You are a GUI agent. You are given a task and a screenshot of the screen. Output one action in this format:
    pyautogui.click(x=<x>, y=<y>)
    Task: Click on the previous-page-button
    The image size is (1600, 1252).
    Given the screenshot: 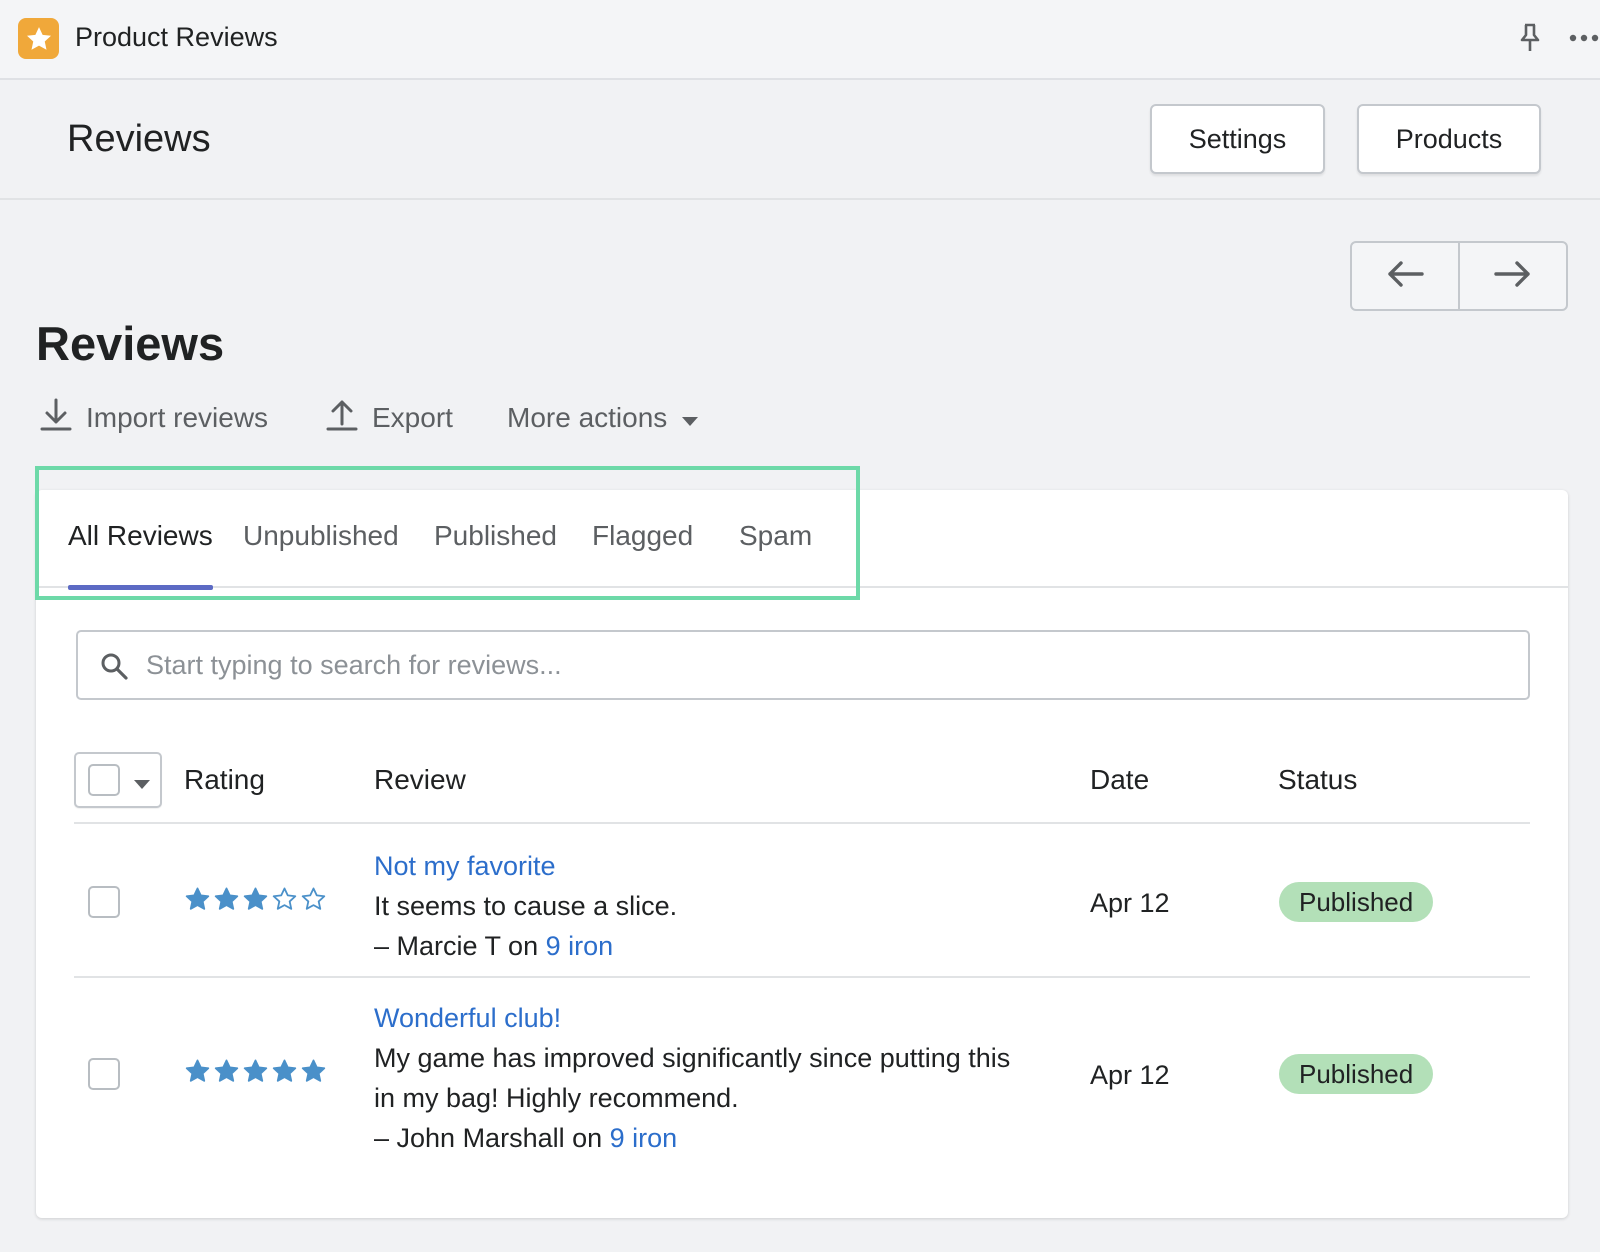 What is the action you would take?
    pyautogui.click(x=1405, y=276)
    